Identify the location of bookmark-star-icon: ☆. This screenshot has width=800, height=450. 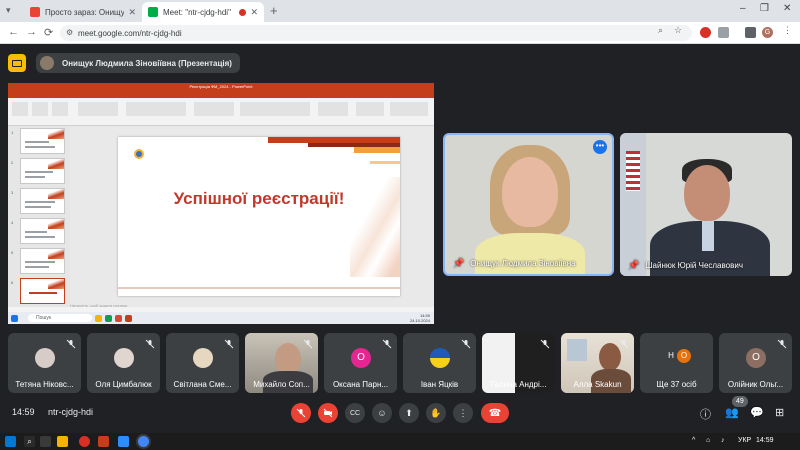
(678, 30).